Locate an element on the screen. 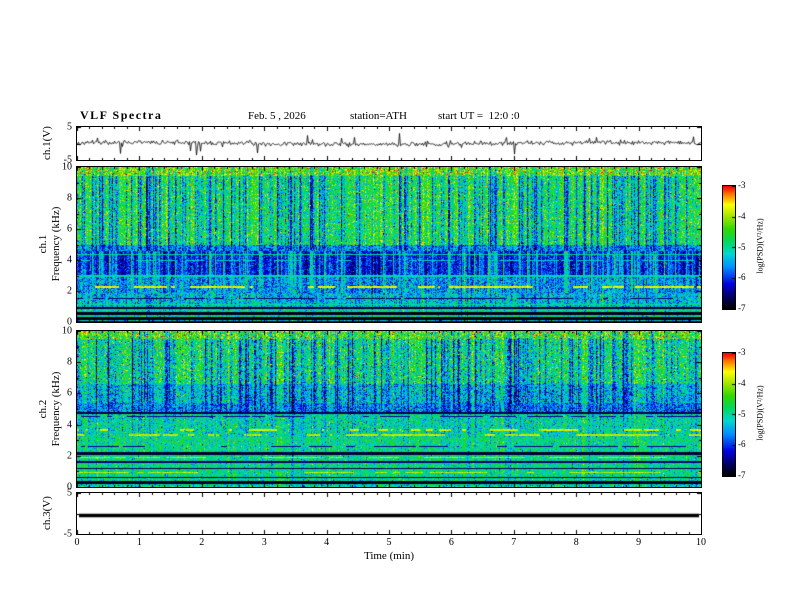 The image size is (792, 612). x-tick-label: 6 is located at coordinates (451, 542).